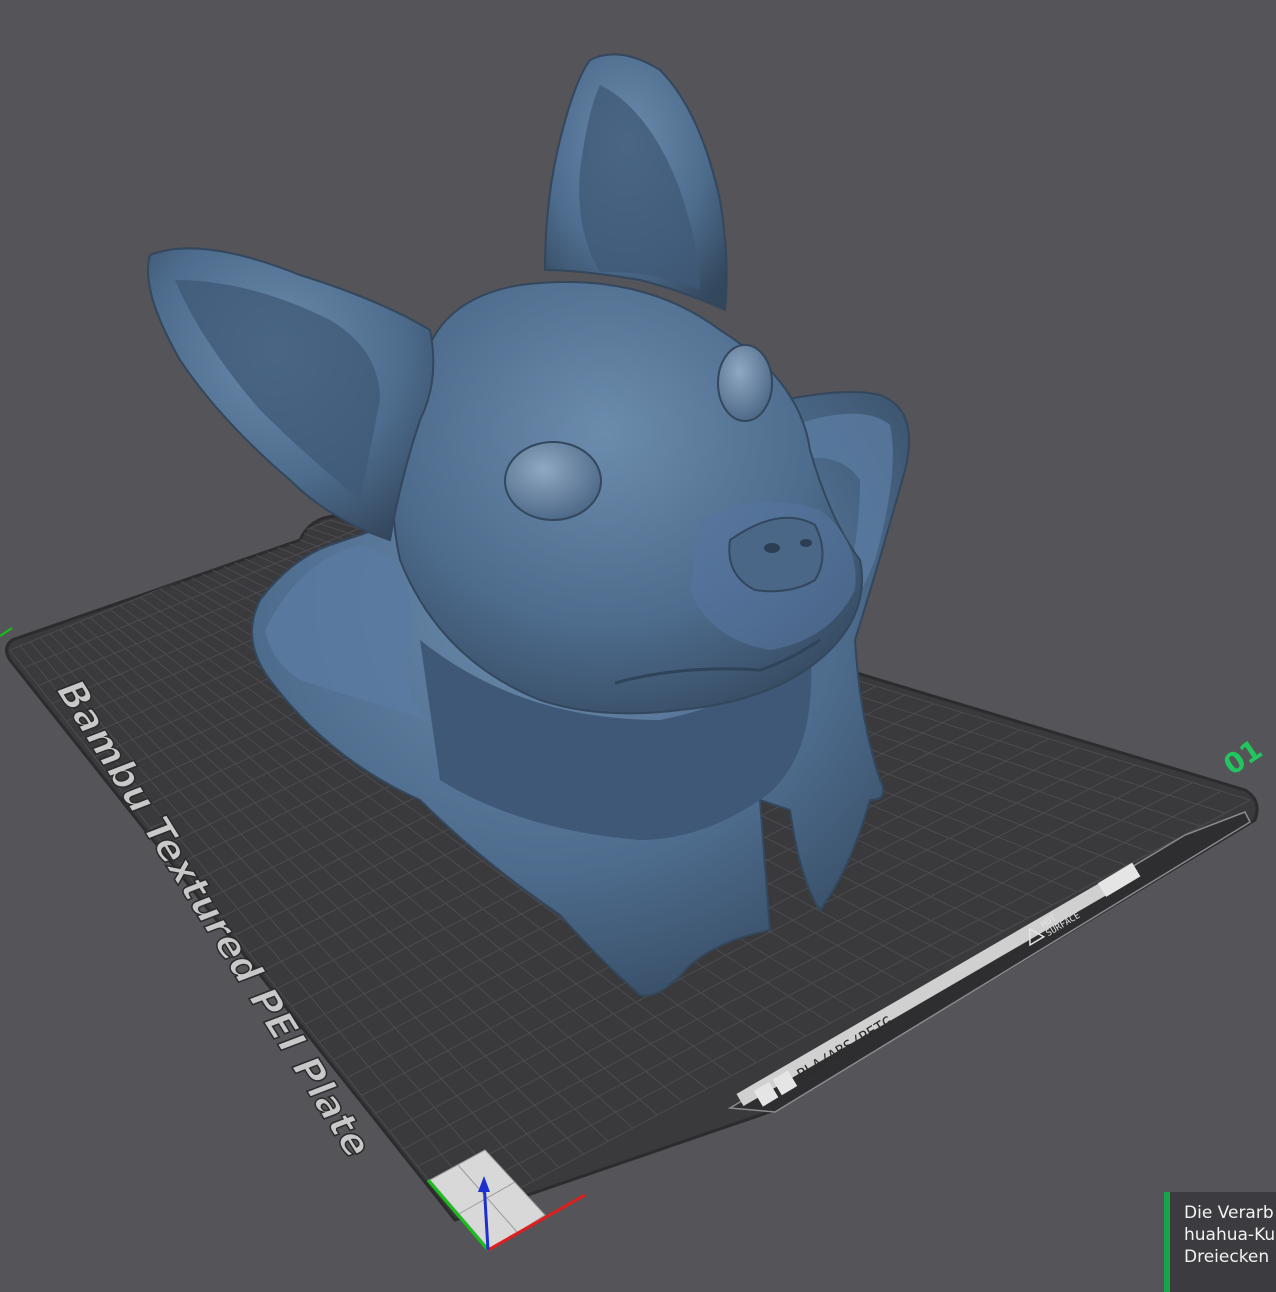  What do you see at coordinates (553, 481) in the screenshot?
I see `model-left-eye` at bounding box center [553, 481].